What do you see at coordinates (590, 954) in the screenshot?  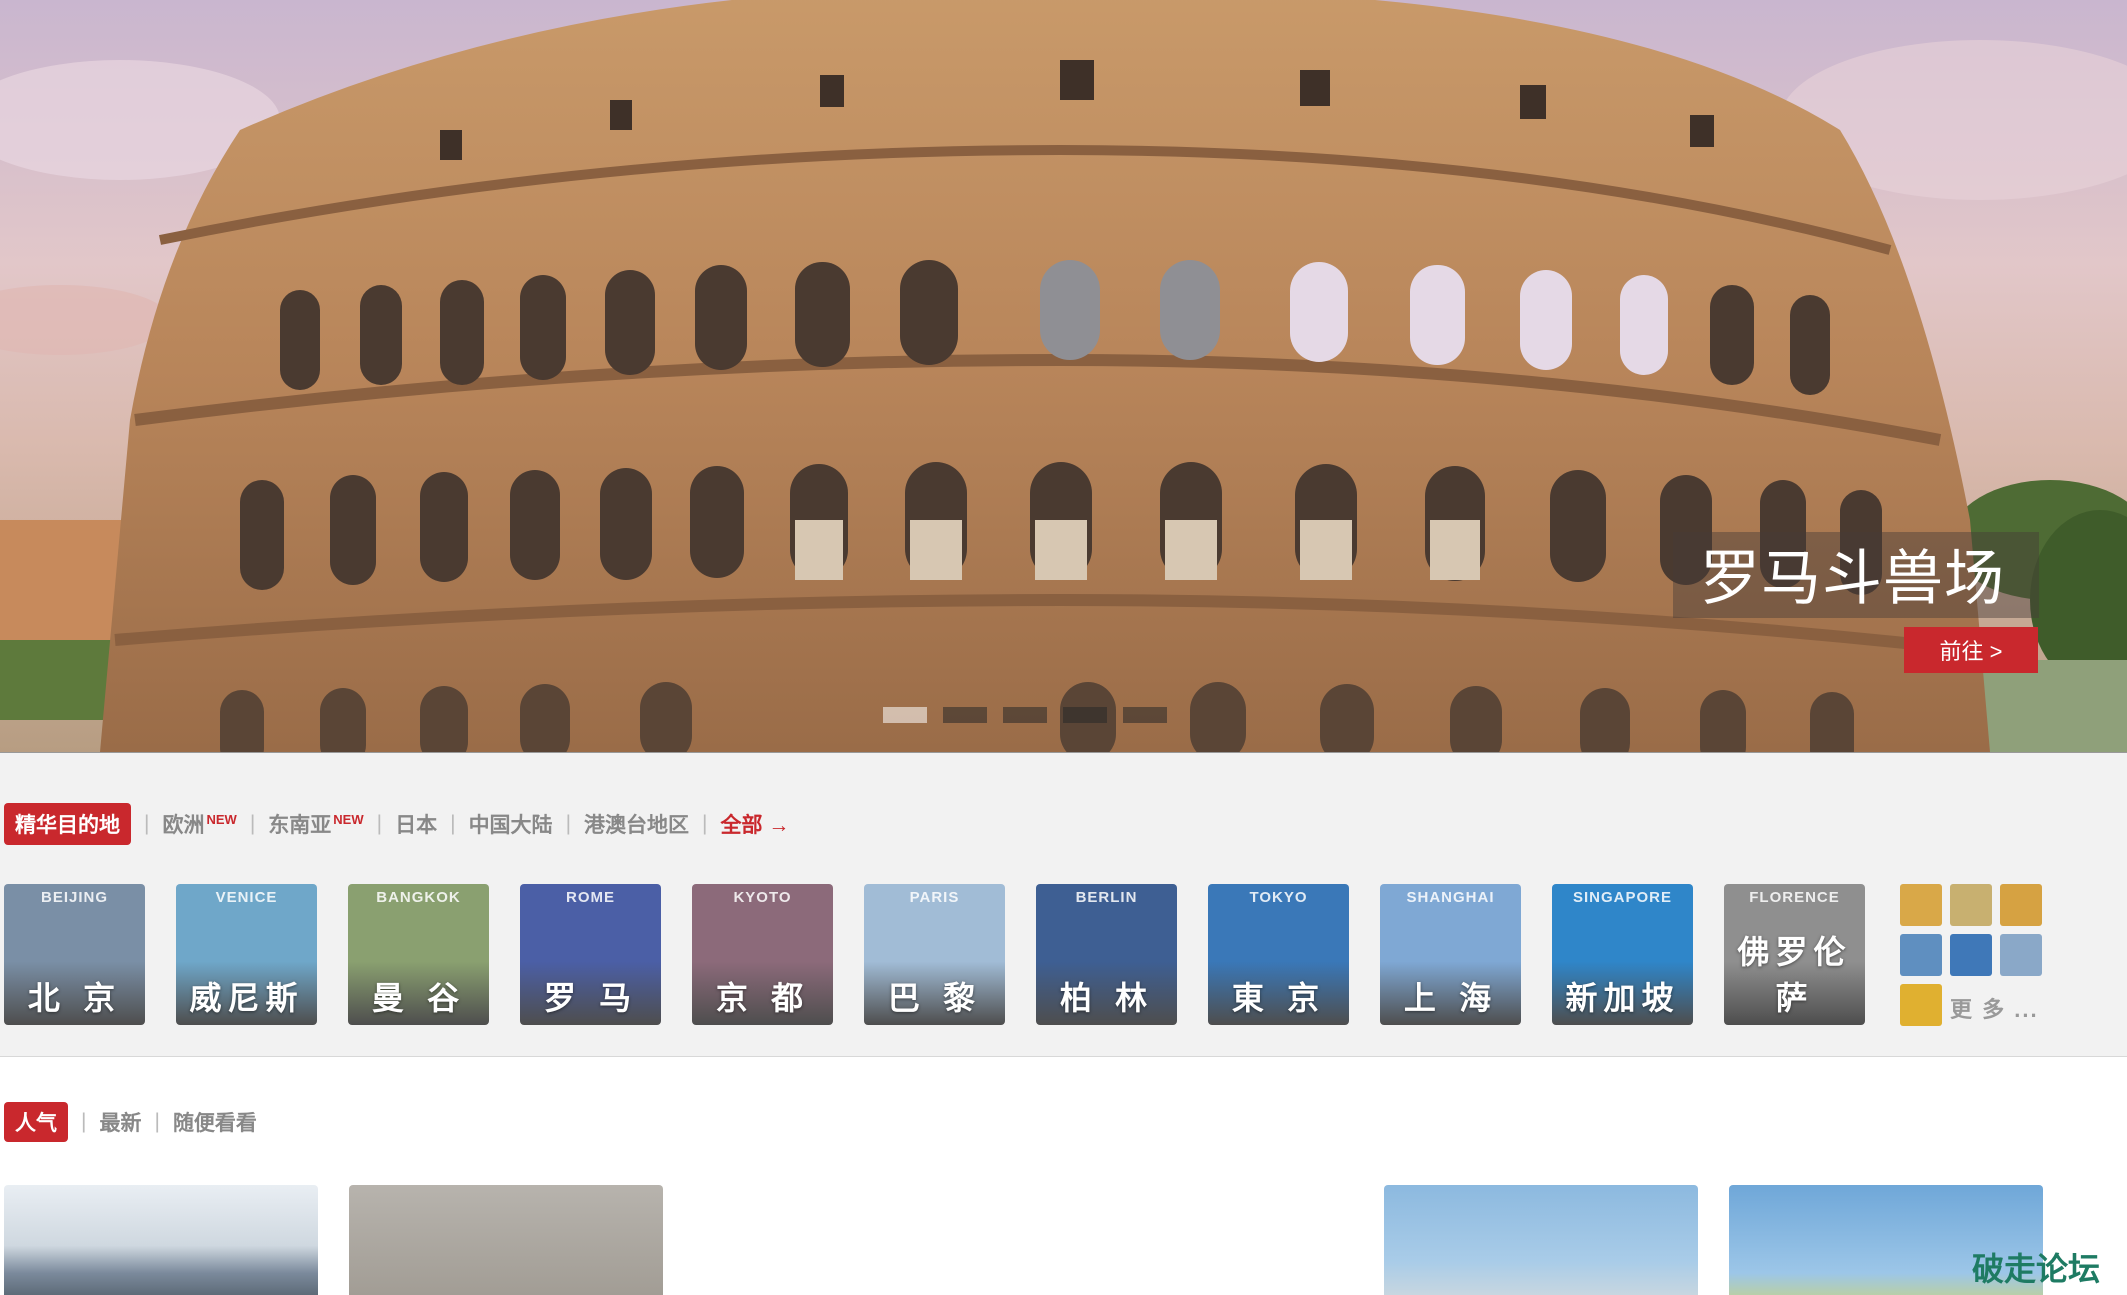 I see `destination-card-rome: ROME 罗 马` at bounding box center [590, 954].